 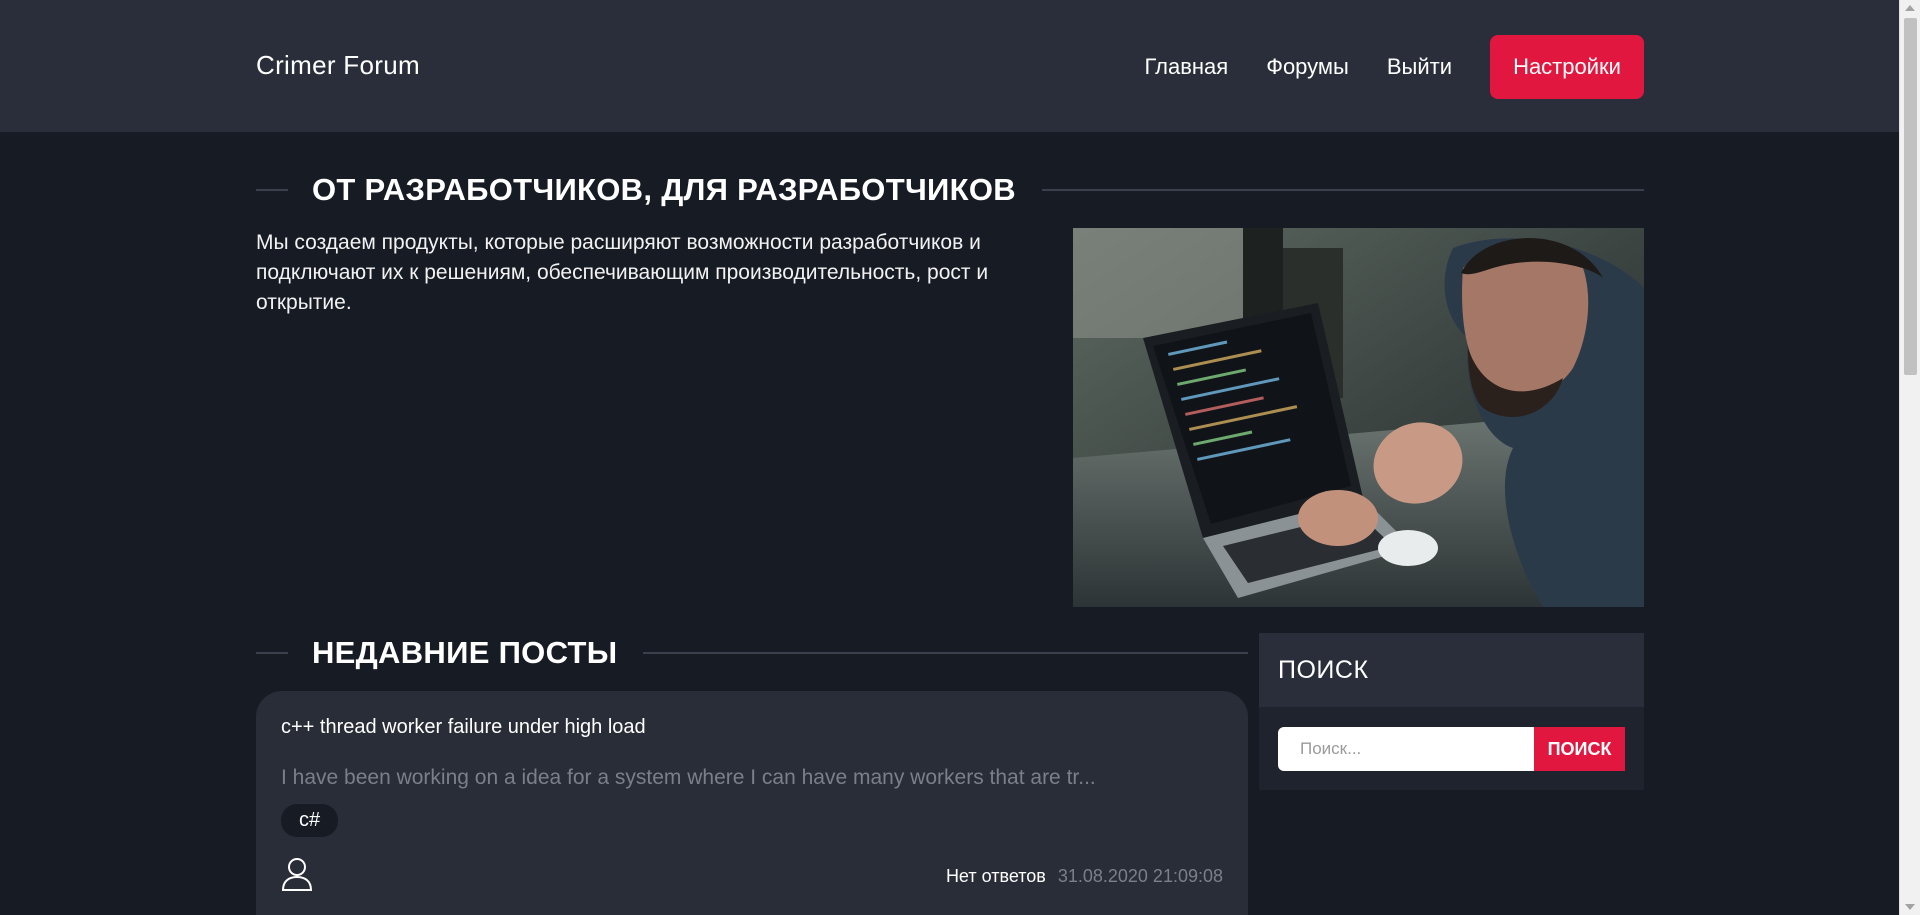 I want to click on page-scrollbar, so click(x=1909, y=457).